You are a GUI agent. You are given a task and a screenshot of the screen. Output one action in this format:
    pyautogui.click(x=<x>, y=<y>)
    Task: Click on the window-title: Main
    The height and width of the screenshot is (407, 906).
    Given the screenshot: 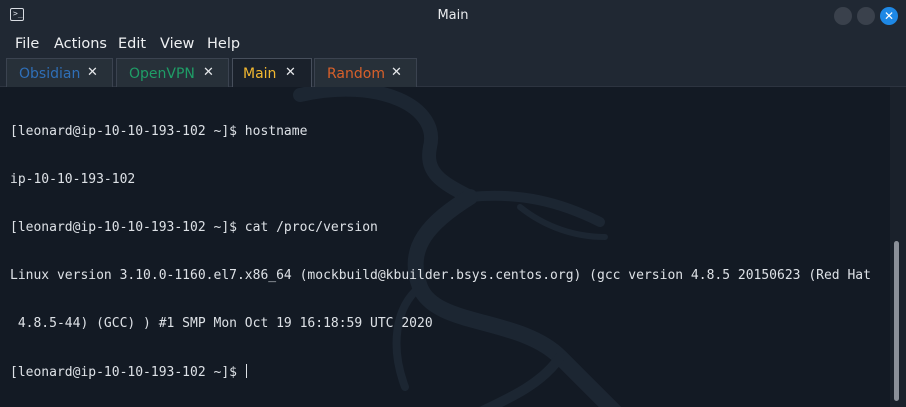 What is the action you would take?
    pyautogui.click(x=453, y=15)
    